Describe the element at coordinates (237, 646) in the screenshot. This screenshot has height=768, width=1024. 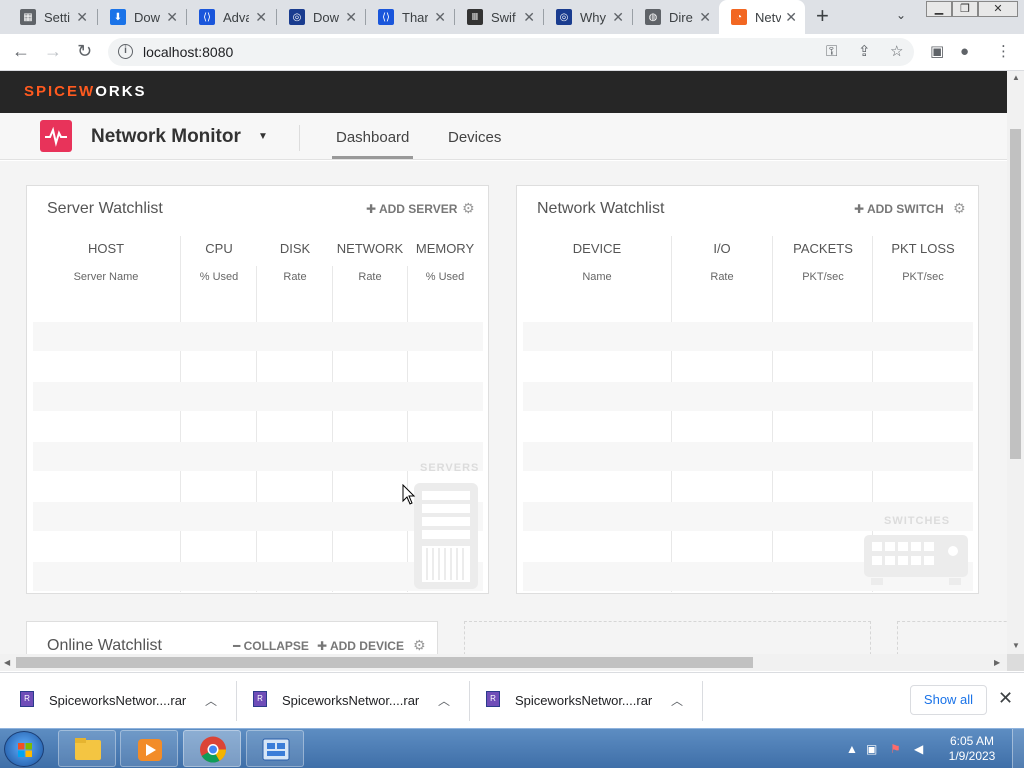
I see `minus-icon: ━` at that location.